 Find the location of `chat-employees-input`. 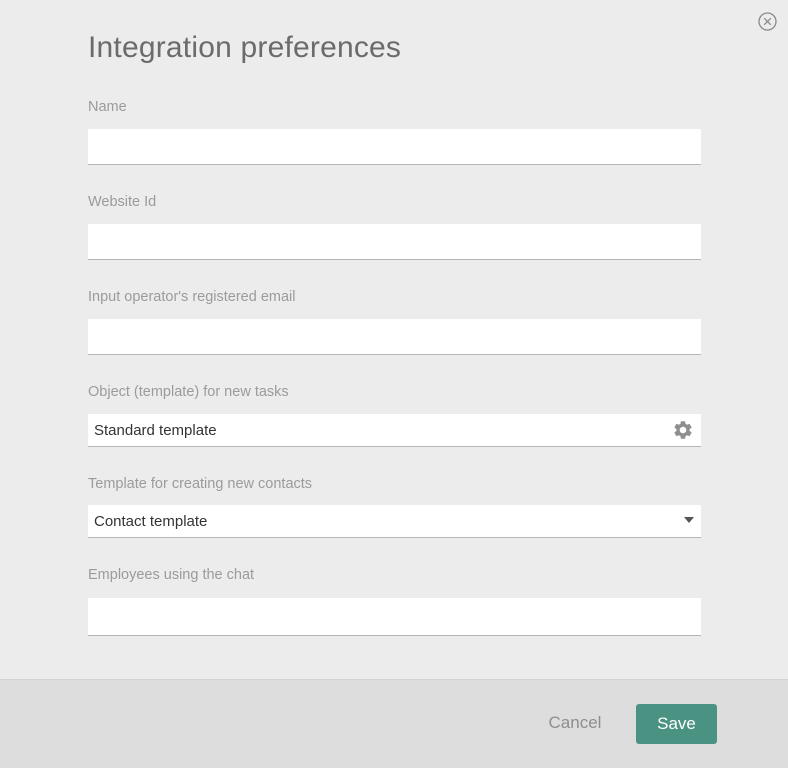

chat-employees-input is located at coordinates (394, 617).